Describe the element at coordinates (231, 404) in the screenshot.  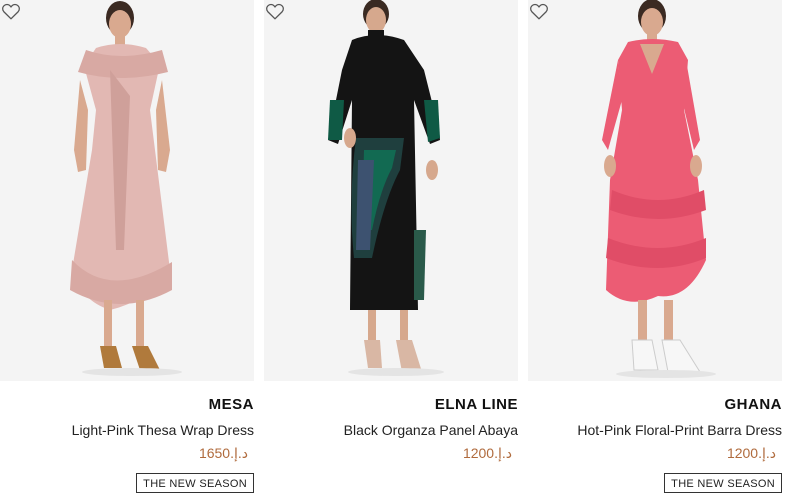
I see `product-brand: MESA` at that location.